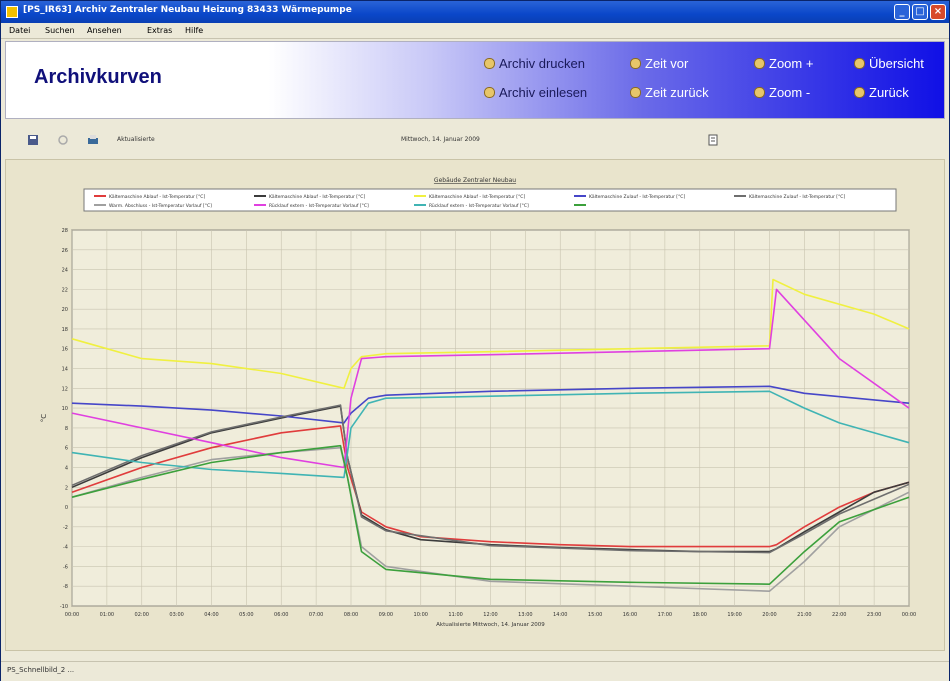 The width and height of the screenshot is (950, 681). What do you see at coordinates (534, 63) in the screenshot?
I see `print-archive-button: Archiv drucken` at bounding box center [534, 63].